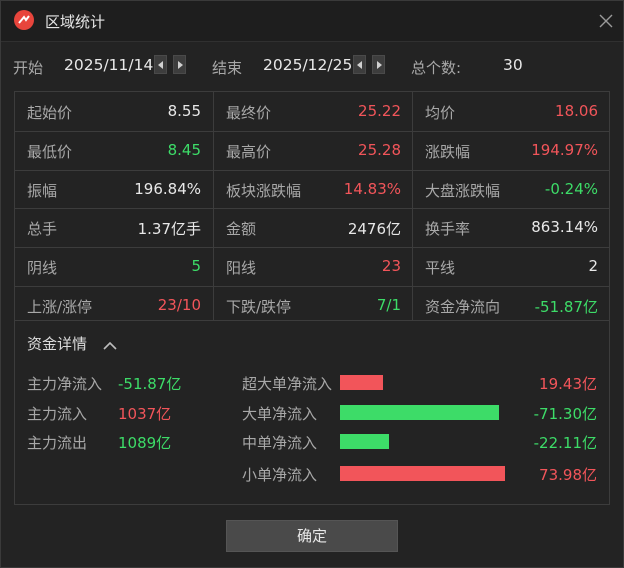 The image size is (624, 568). Describe the element at coordinates (110, 344) in the screenshot. I see `chevron-up-icon` at that location.